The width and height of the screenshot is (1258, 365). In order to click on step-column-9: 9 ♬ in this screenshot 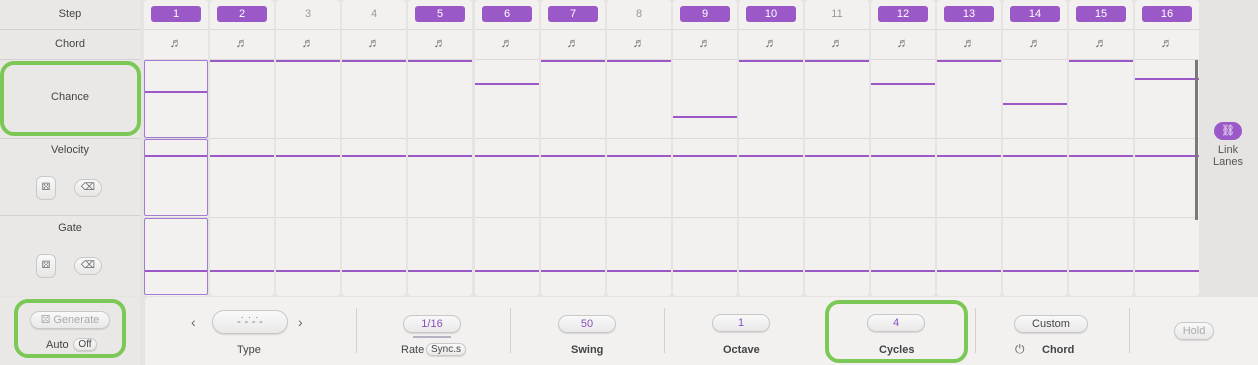, I will do `click(705, 148)`.